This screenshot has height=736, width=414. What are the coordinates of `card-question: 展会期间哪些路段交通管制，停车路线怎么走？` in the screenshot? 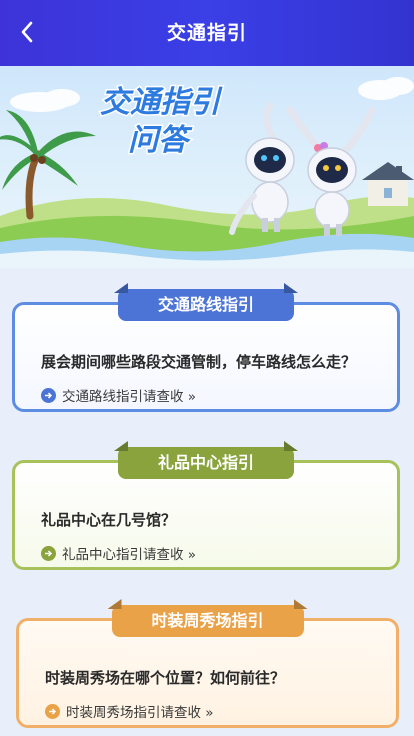 It's located at (199, 362).